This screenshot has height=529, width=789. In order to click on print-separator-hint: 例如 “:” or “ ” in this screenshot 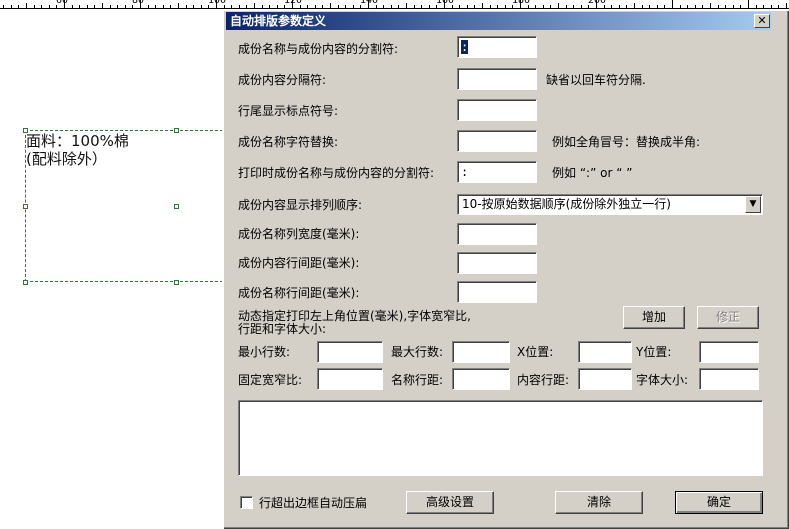, I will do `click(592, 173)`.